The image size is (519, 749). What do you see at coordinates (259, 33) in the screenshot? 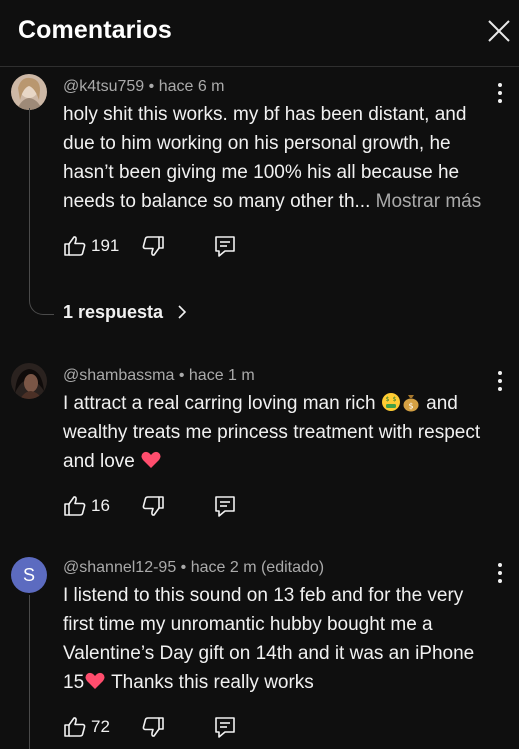
I see `comments-header: Comentarios` at bounding box center [259, 33].